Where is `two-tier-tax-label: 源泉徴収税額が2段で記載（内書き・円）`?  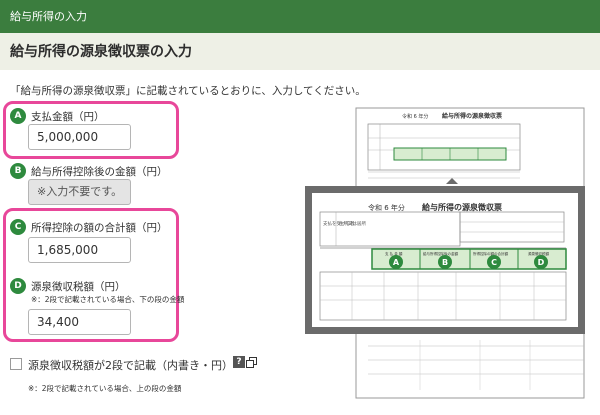
two-tier-tax-label: 源泉徴収税額が2段で記載（内書き・円） is located at coordinates (130, 365).